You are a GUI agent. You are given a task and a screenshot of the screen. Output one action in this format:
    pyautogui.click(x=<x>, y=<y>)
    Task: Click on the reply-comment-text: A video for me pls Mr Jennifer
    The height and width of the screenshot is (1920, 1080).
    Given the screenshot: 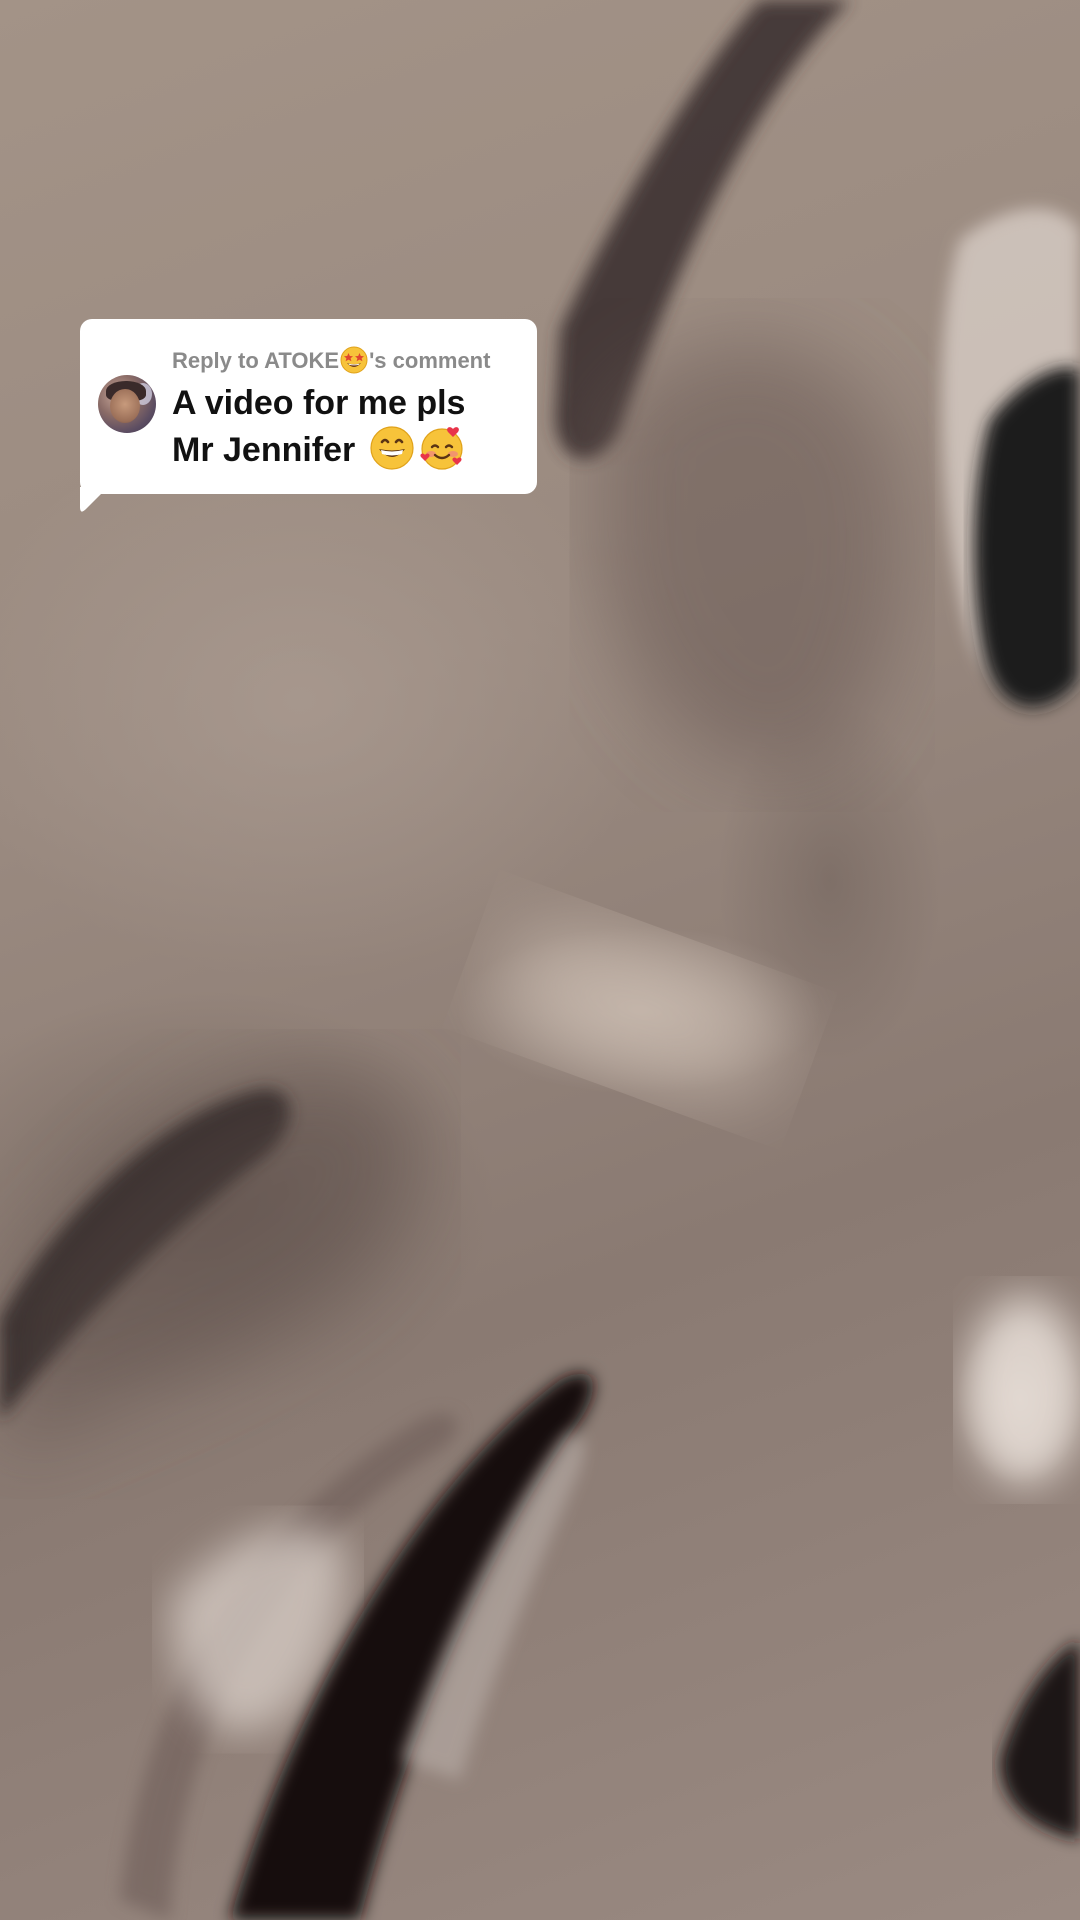 What is the action you would take?
    pyautogui.click(x=347, y=426)
    